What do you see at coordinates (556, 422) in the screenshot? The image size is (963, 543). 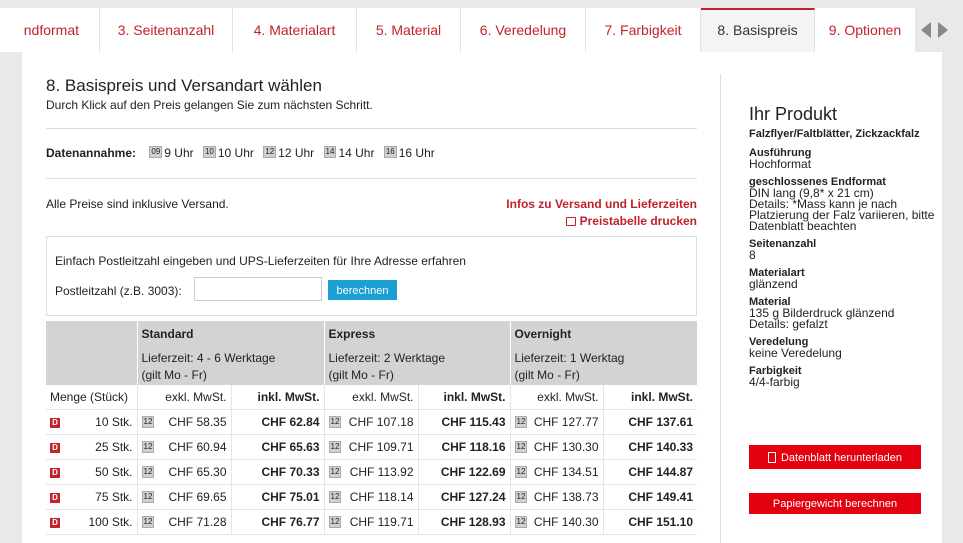 I see `price-excl-cell: 12 CHF 127.77` at bounding box center [556, 422].